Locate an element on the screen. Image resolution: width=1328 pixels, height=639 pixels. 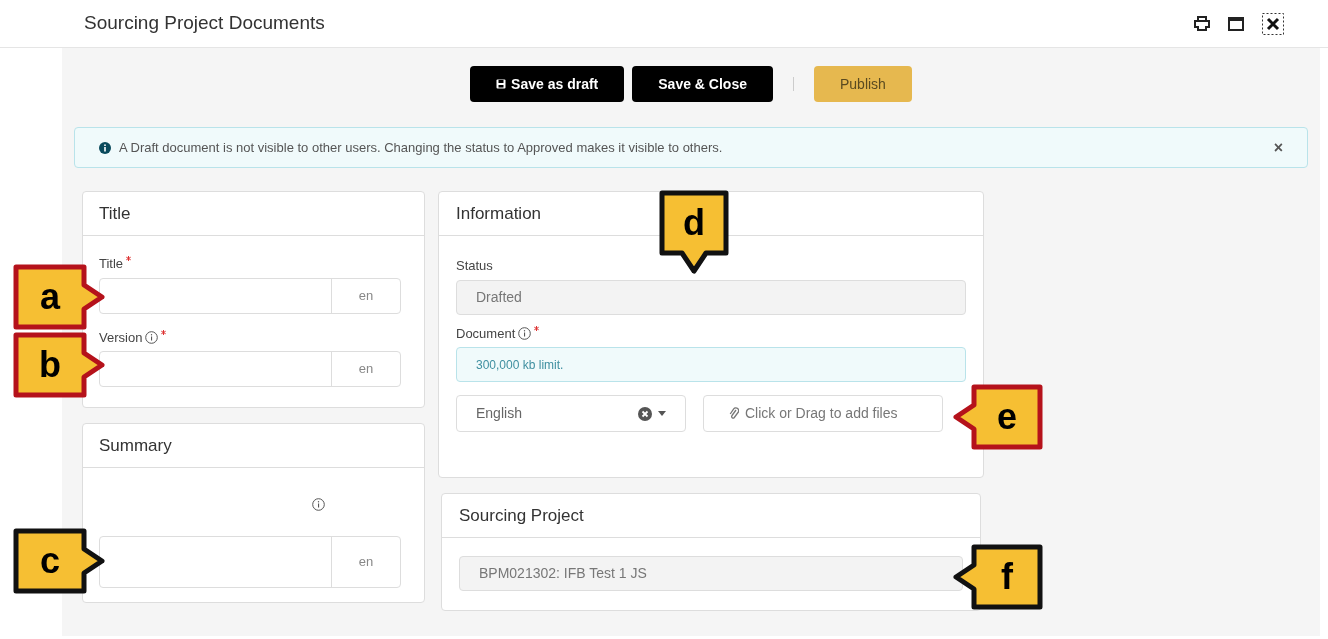
save-button: Save as draft is located at coordinates (547, 84).